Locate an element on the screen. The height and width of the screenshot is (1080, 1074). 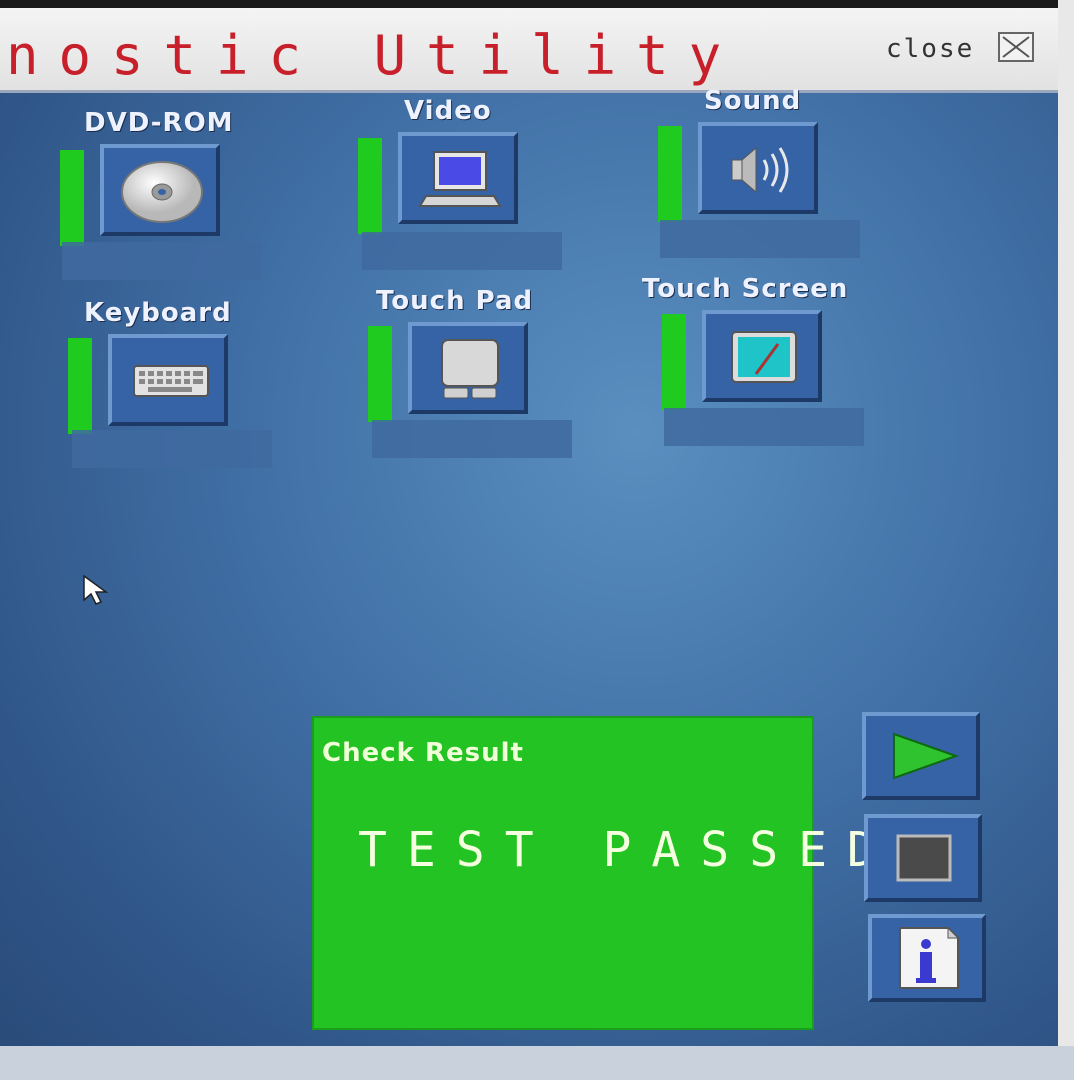
title-bar: nostic Utility close is located at coordinates (529, 50).